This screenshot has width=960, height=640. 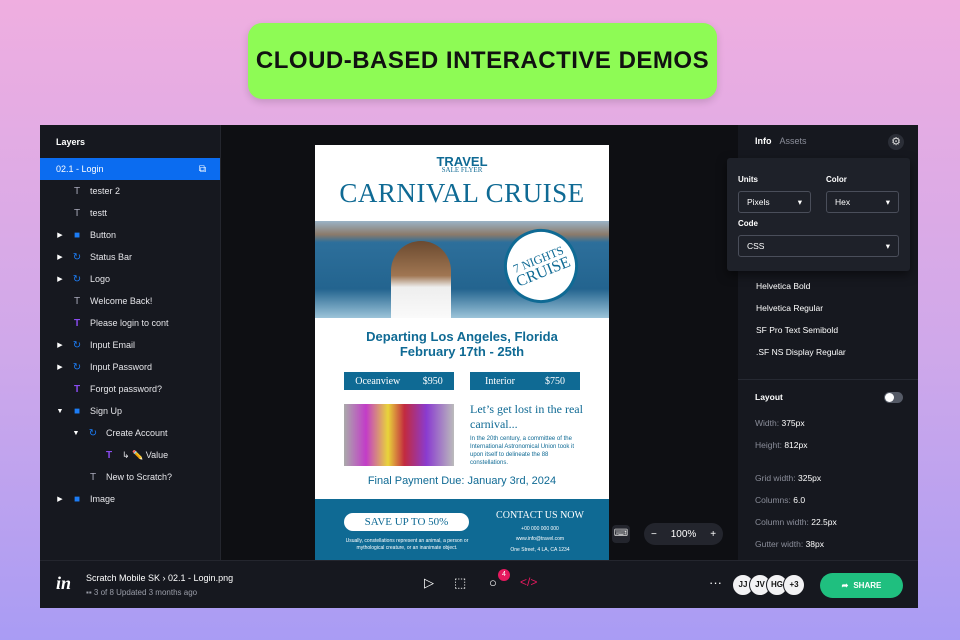 What do you see at coordinates (528, 582) in the screenshot?
I see `code-icon: </>` at bounding box center [528, 582].